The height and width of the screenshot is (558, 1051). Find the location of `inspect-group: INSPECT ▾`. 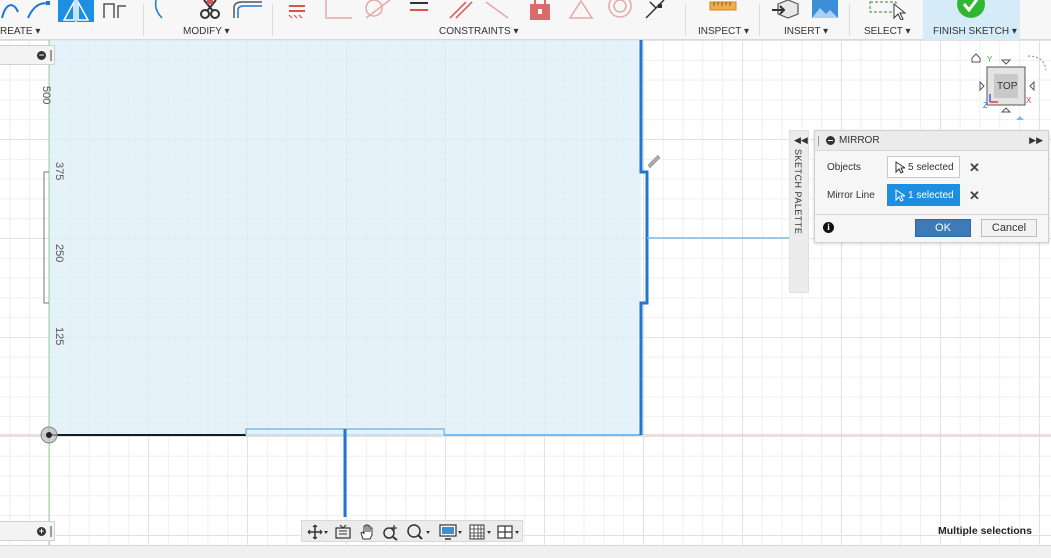

inspect-group: INSPECT ▾ is located at coordinates (723, 20).